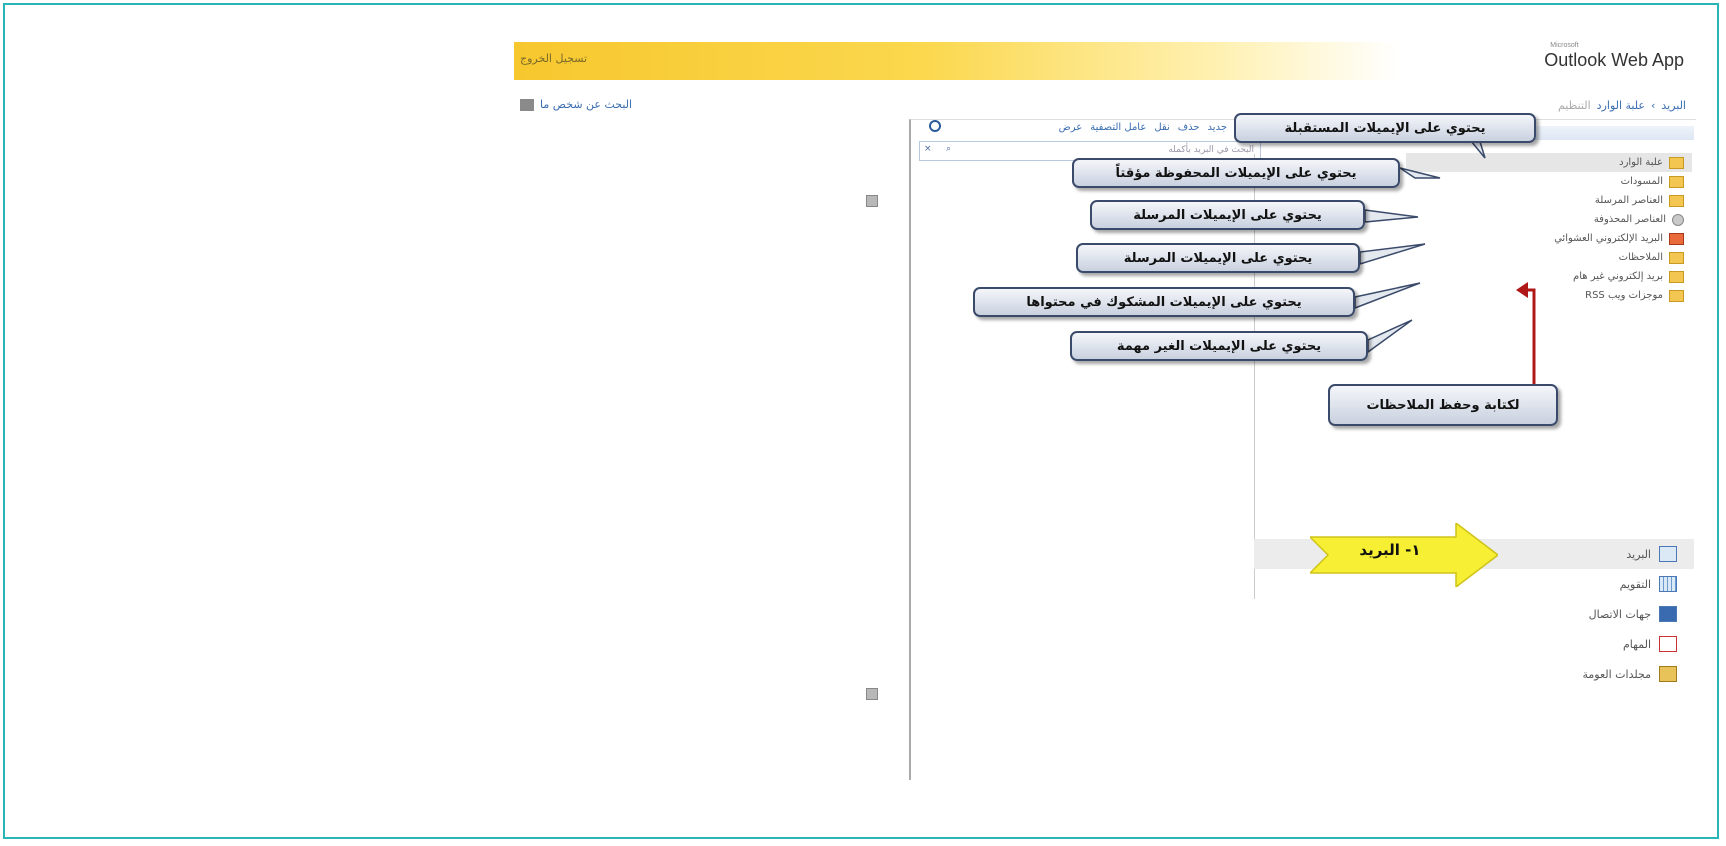 This screenshot has width=1726, height=846. Describe the element at coordinates (1385, 128) in the screenshot. I see `callout-inbox: يحتوي على الإيميلات المستقبلة` at that location.